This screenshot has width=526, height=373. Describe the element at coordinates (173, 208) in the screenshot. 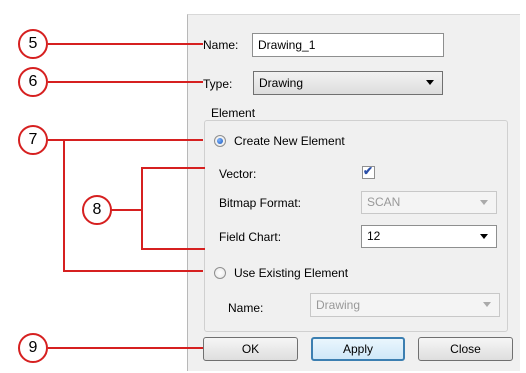

I see `callout-8-bracket` at that location.